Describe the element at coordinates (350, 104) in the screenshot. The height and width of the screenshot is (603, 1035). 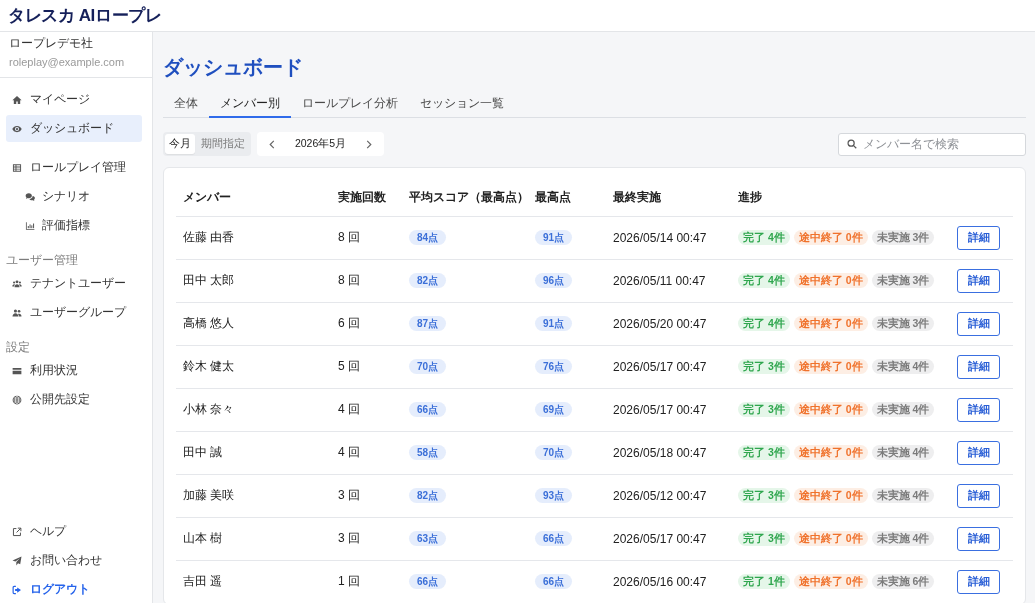
I see `tab: ロールプレイ分析` at that location.